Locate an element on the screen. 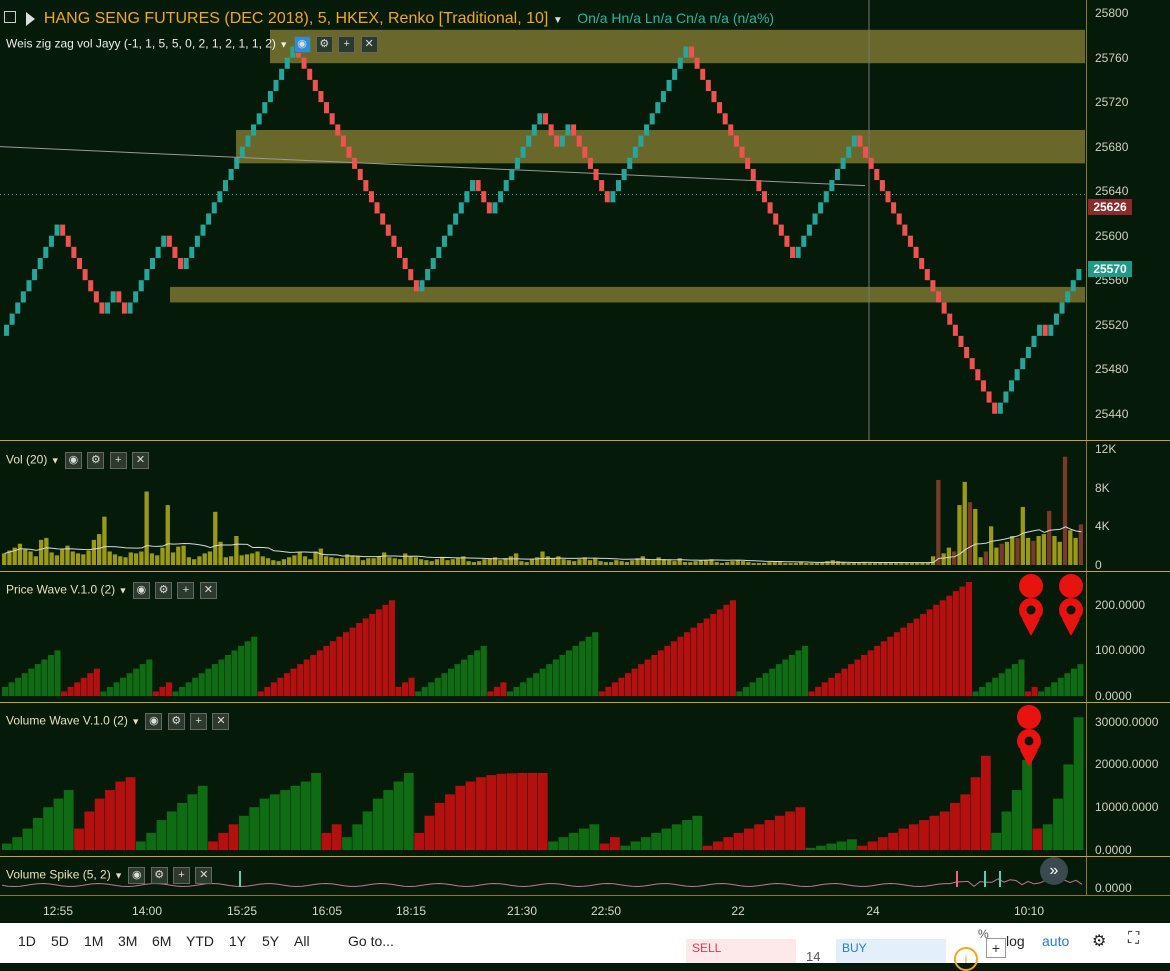 The image size is (1170, 971). info-icon: i is located at coordinates (966, 959).